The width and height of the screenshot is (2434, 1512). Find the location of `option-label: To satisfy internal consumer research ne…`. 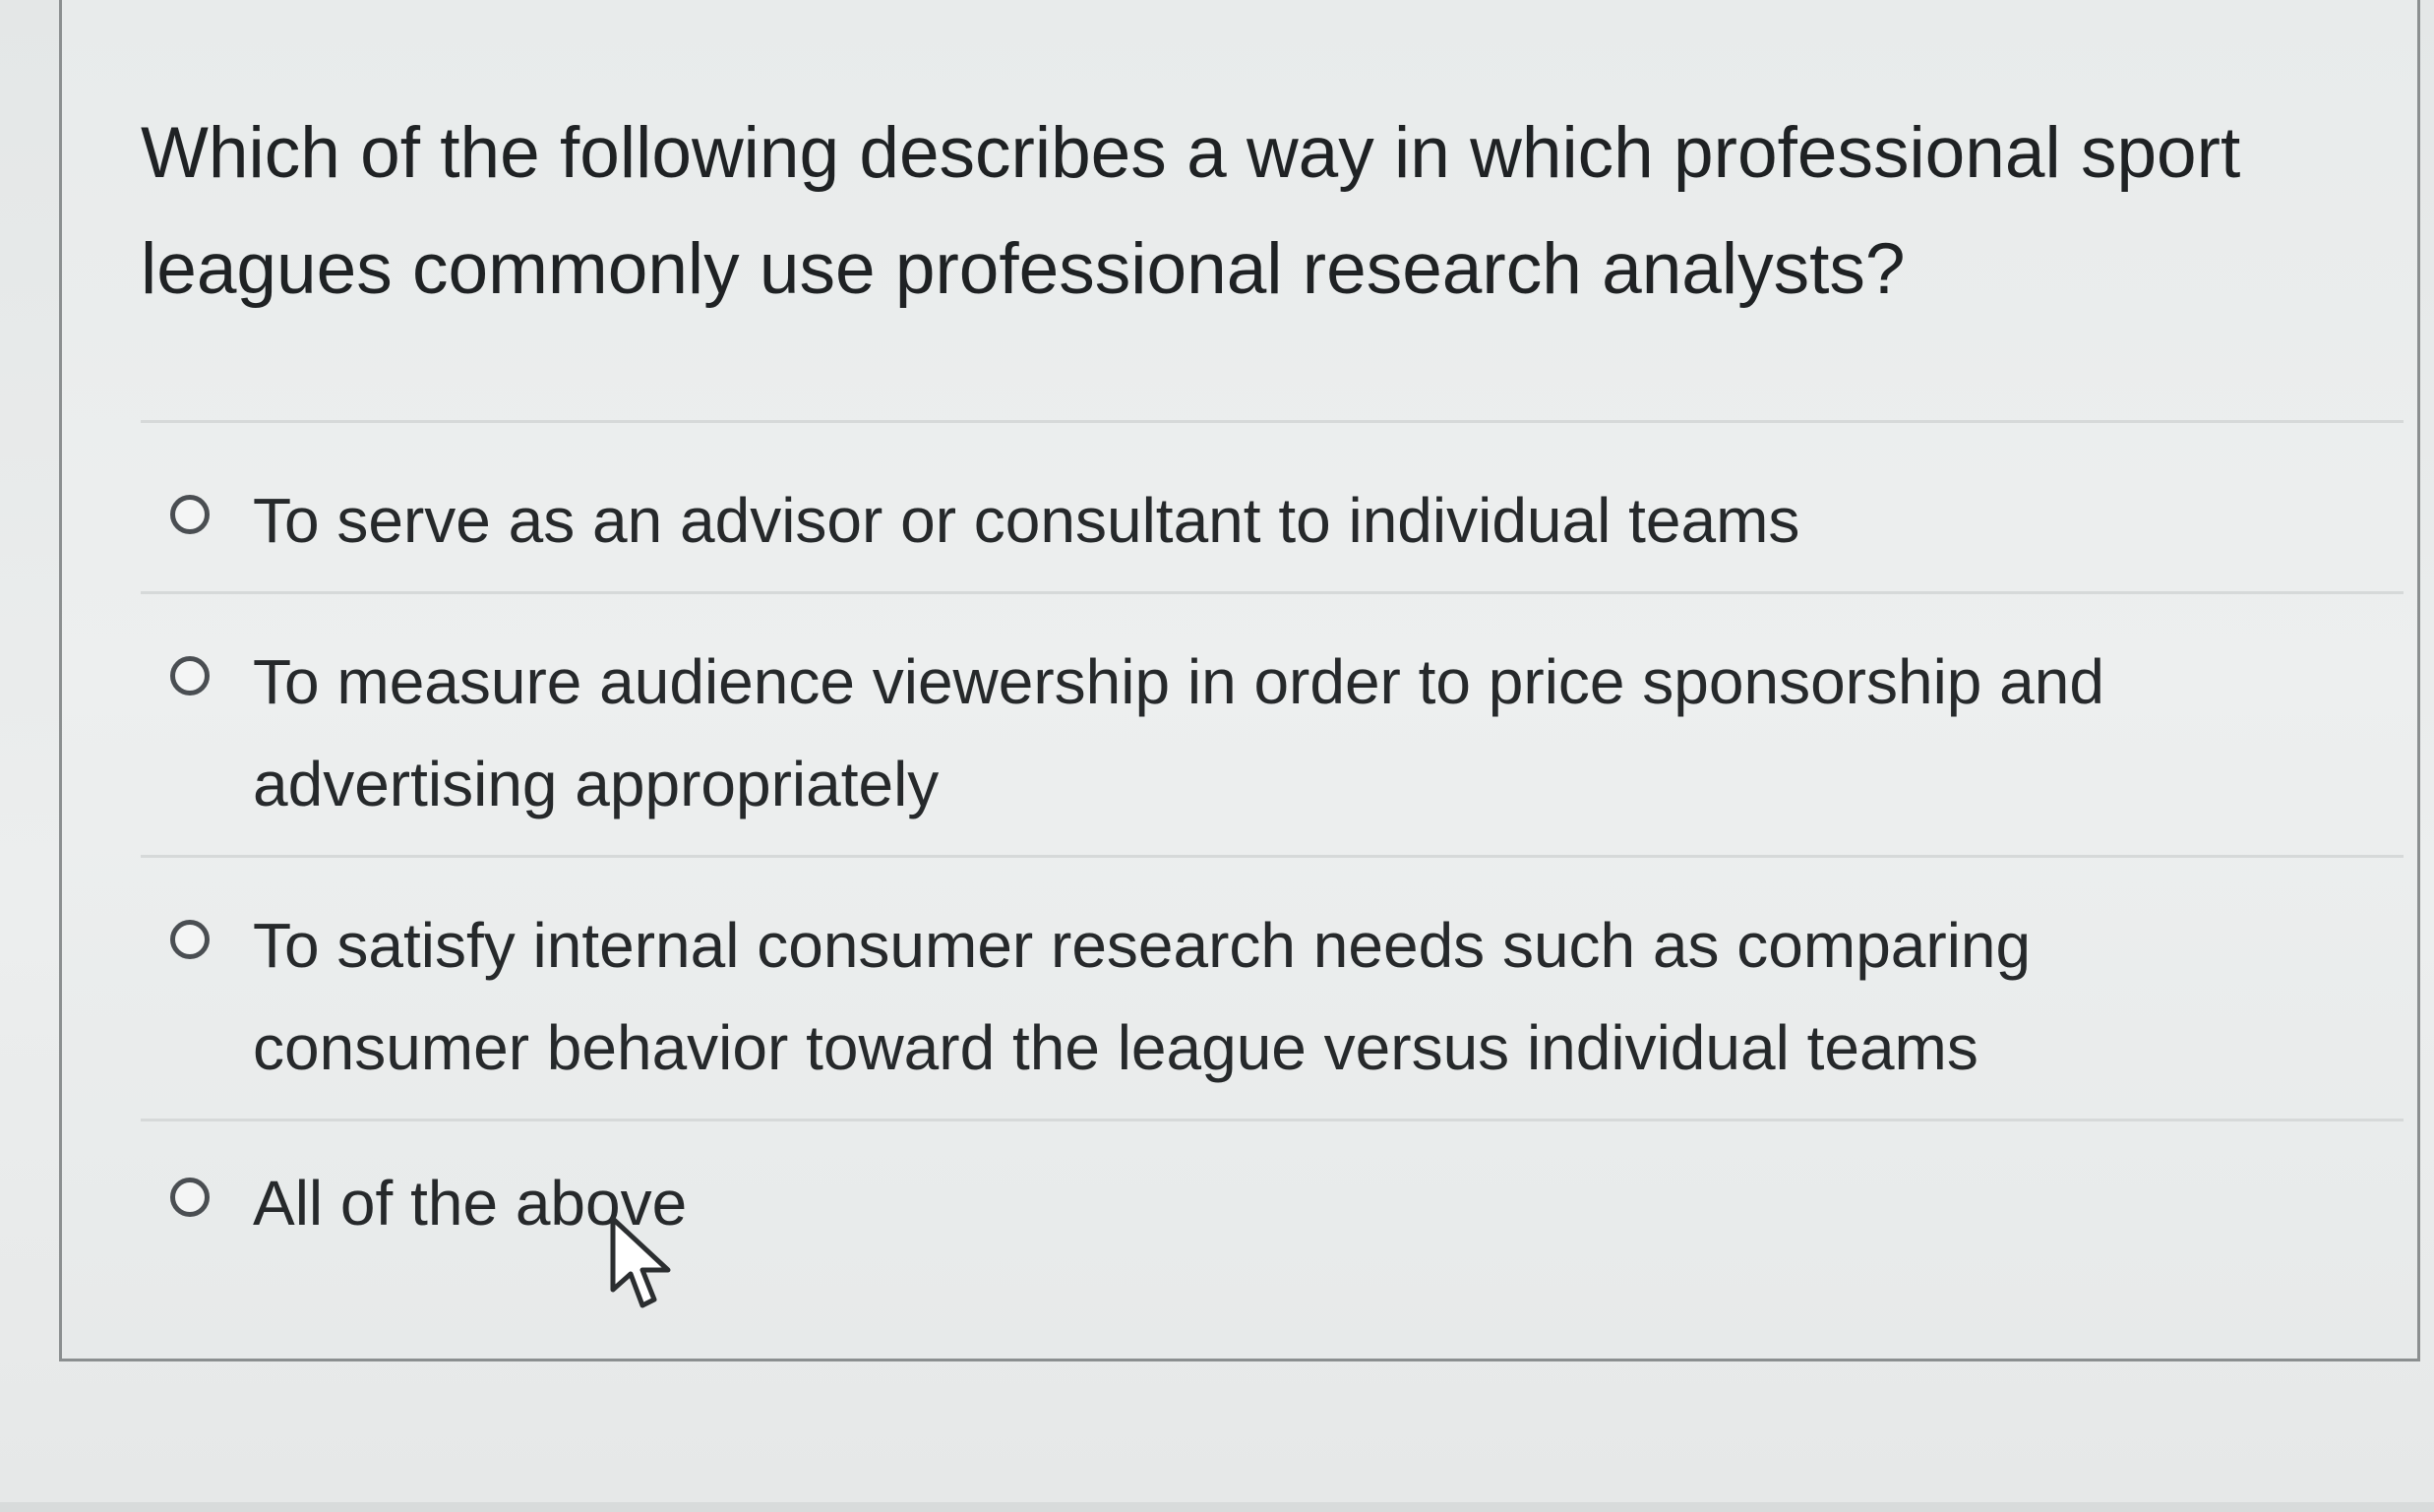

option-label: To satisfy internal consumer research ne… is located at coordinates (1142, 997).